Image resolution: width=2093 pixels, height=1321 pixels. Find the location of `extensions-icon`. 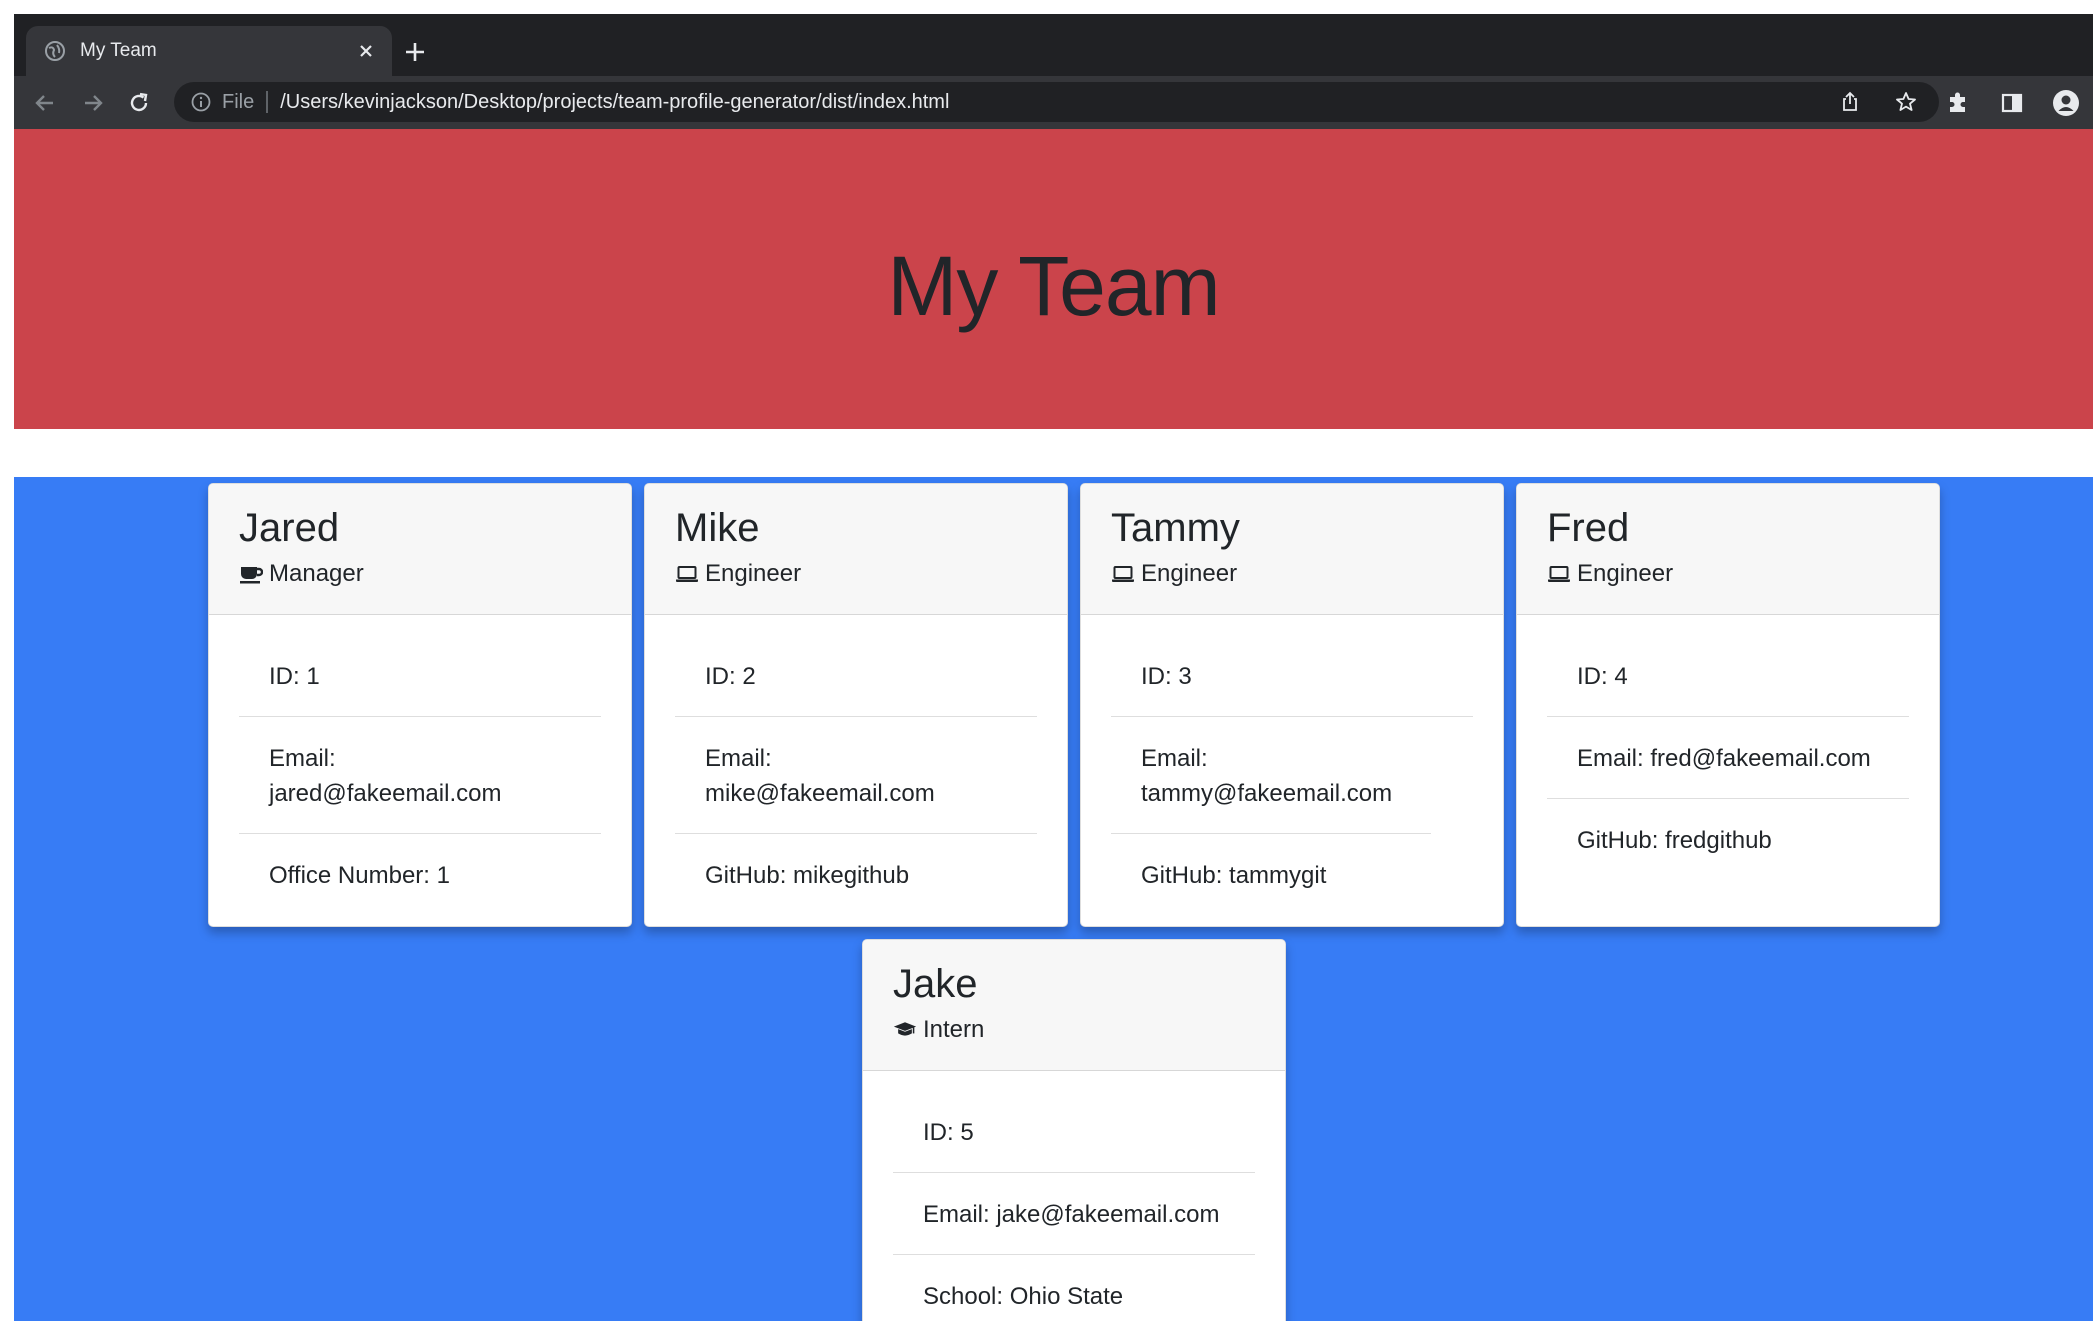

extensions-icon is located at coordinates (1958, 103).